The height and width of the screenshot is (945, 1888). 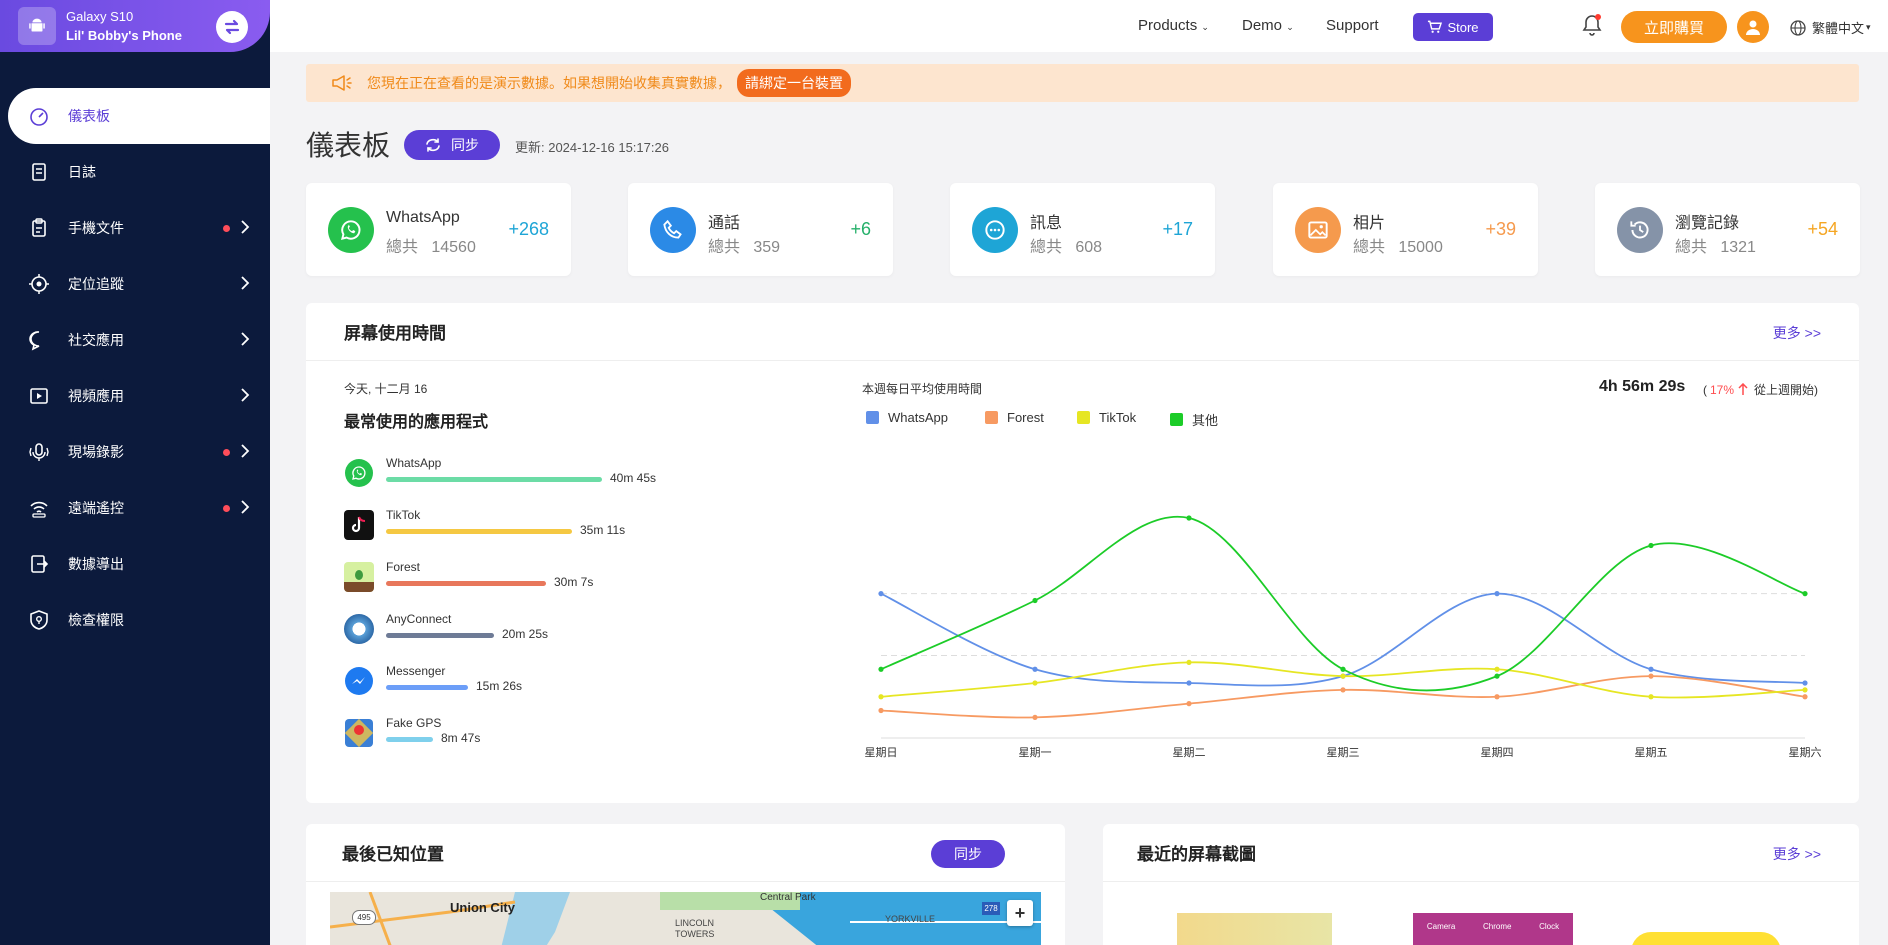 I want to click on sidebar-item-3: 定位追蹤, so click(x=135, y=284).